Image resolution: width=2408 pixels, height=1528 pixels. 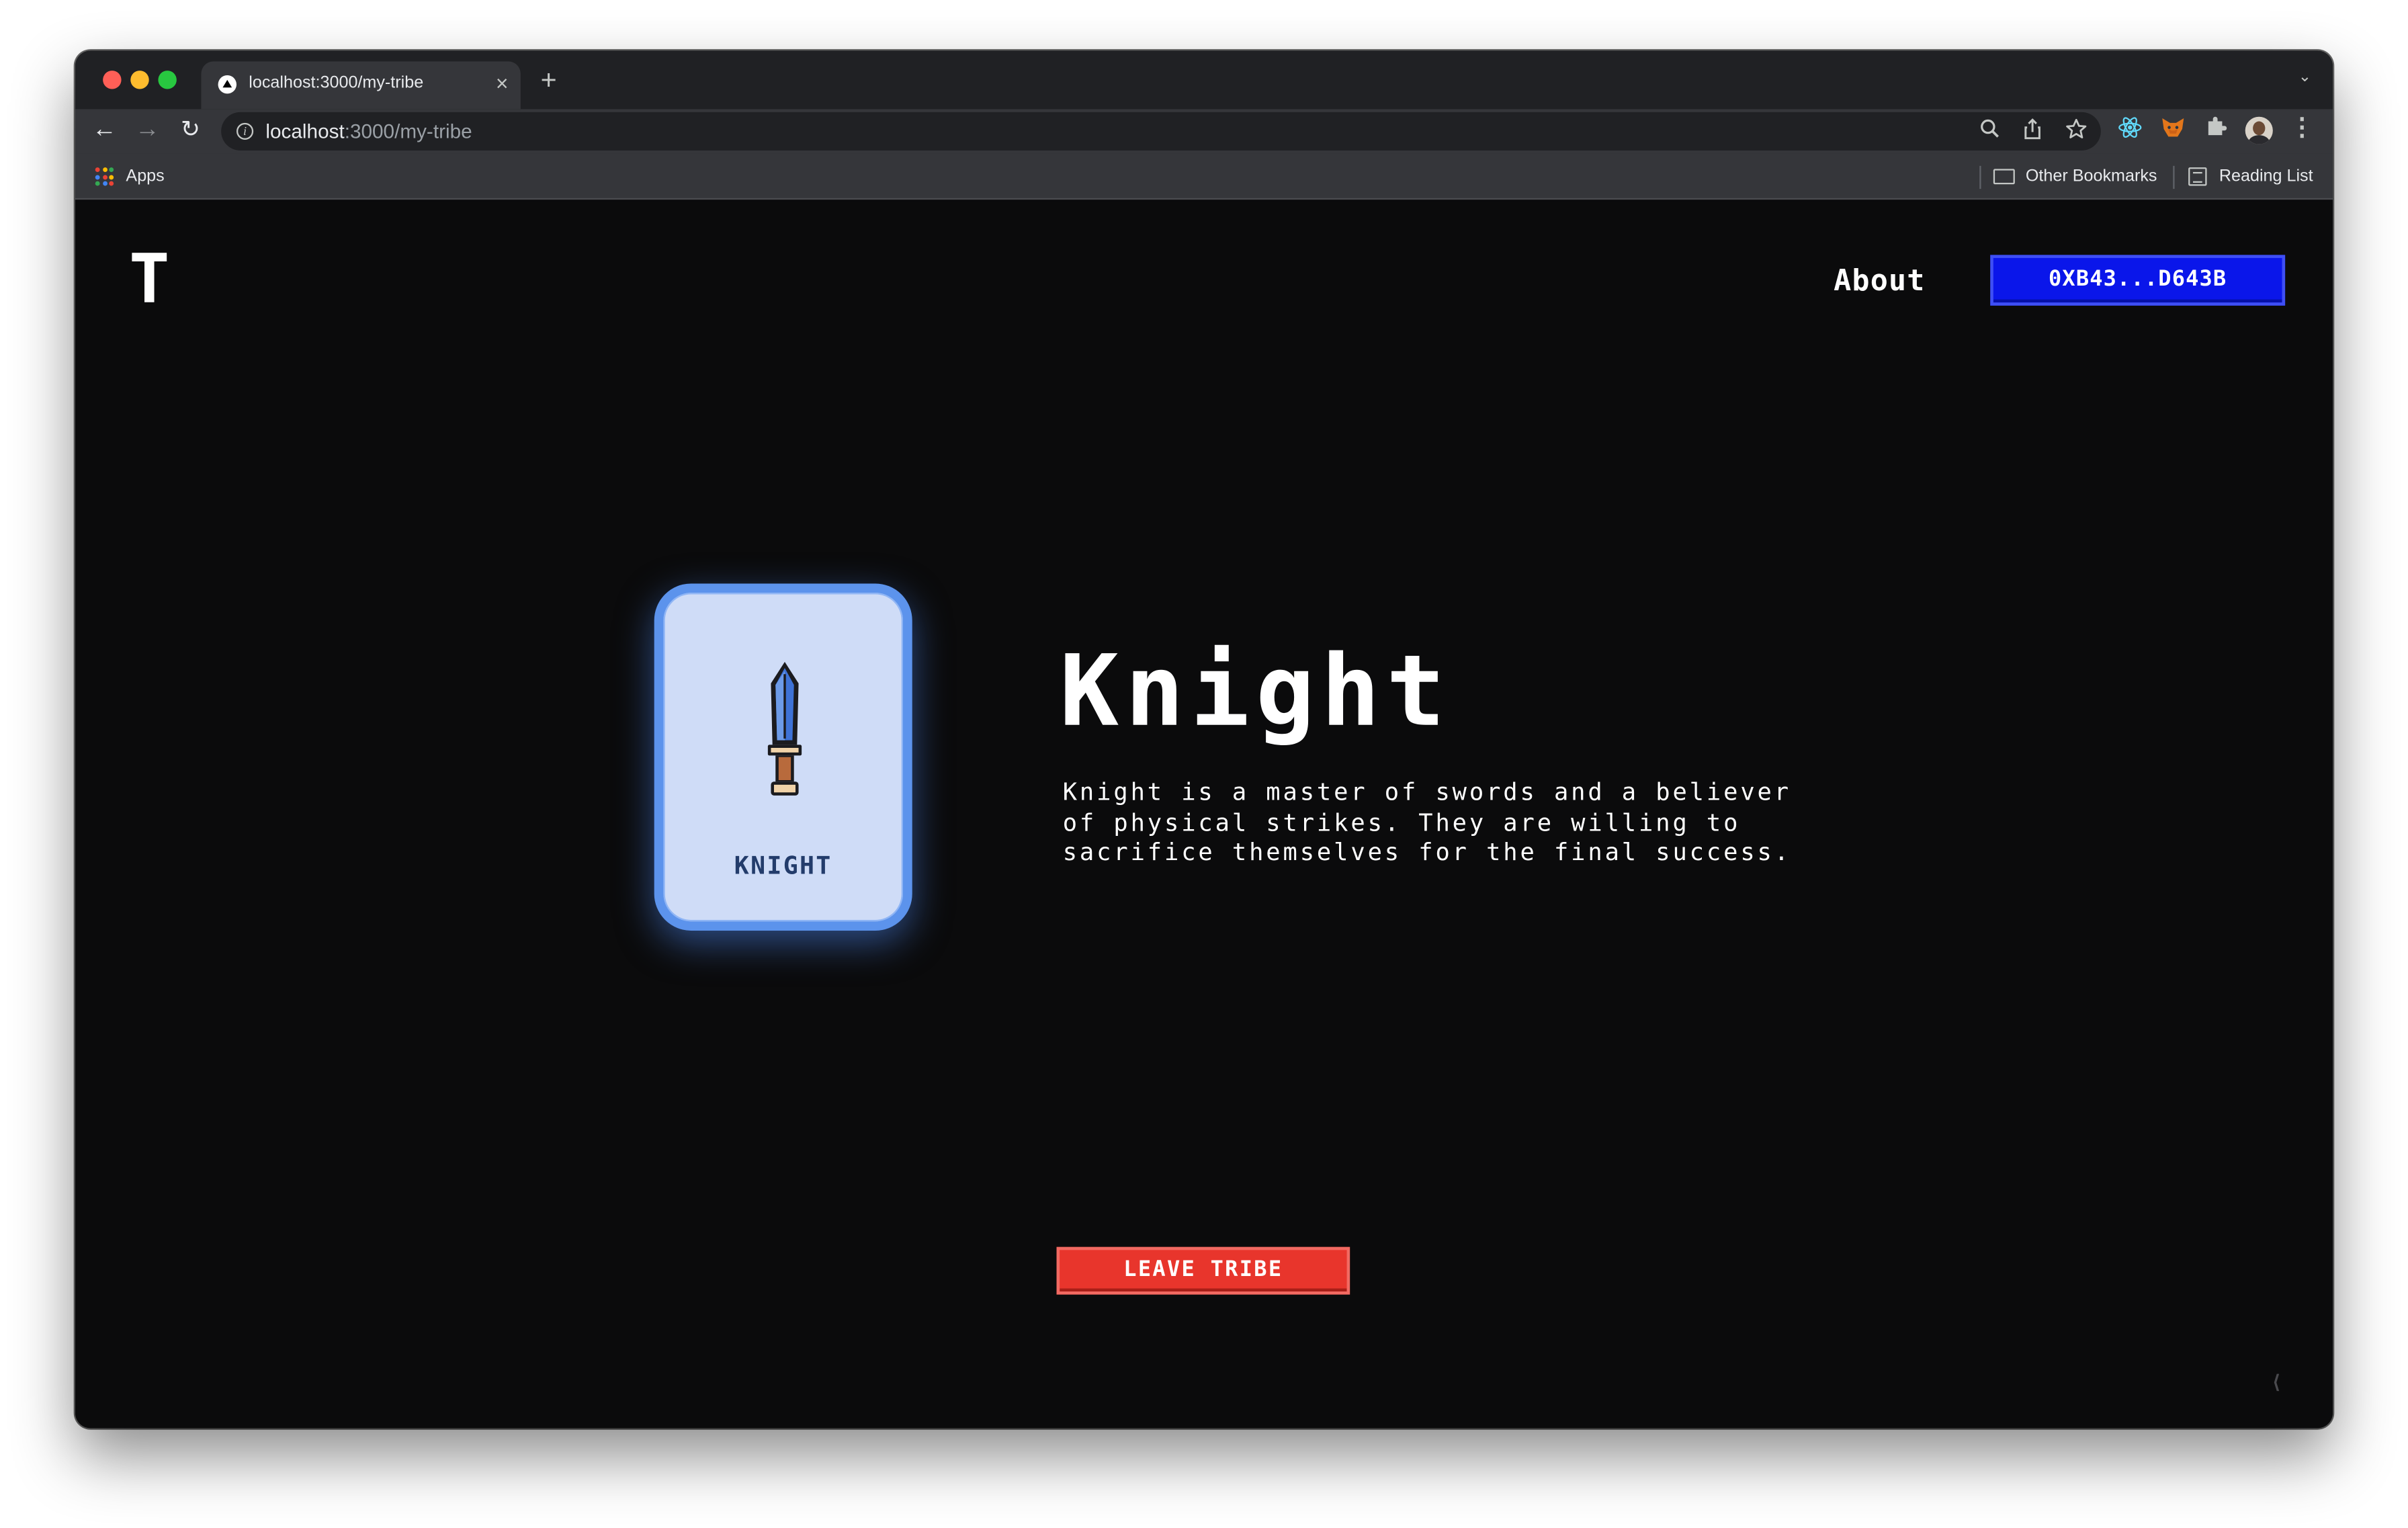 I want to click on tribe-card: KNIGHT, so click(x=783, y=757).